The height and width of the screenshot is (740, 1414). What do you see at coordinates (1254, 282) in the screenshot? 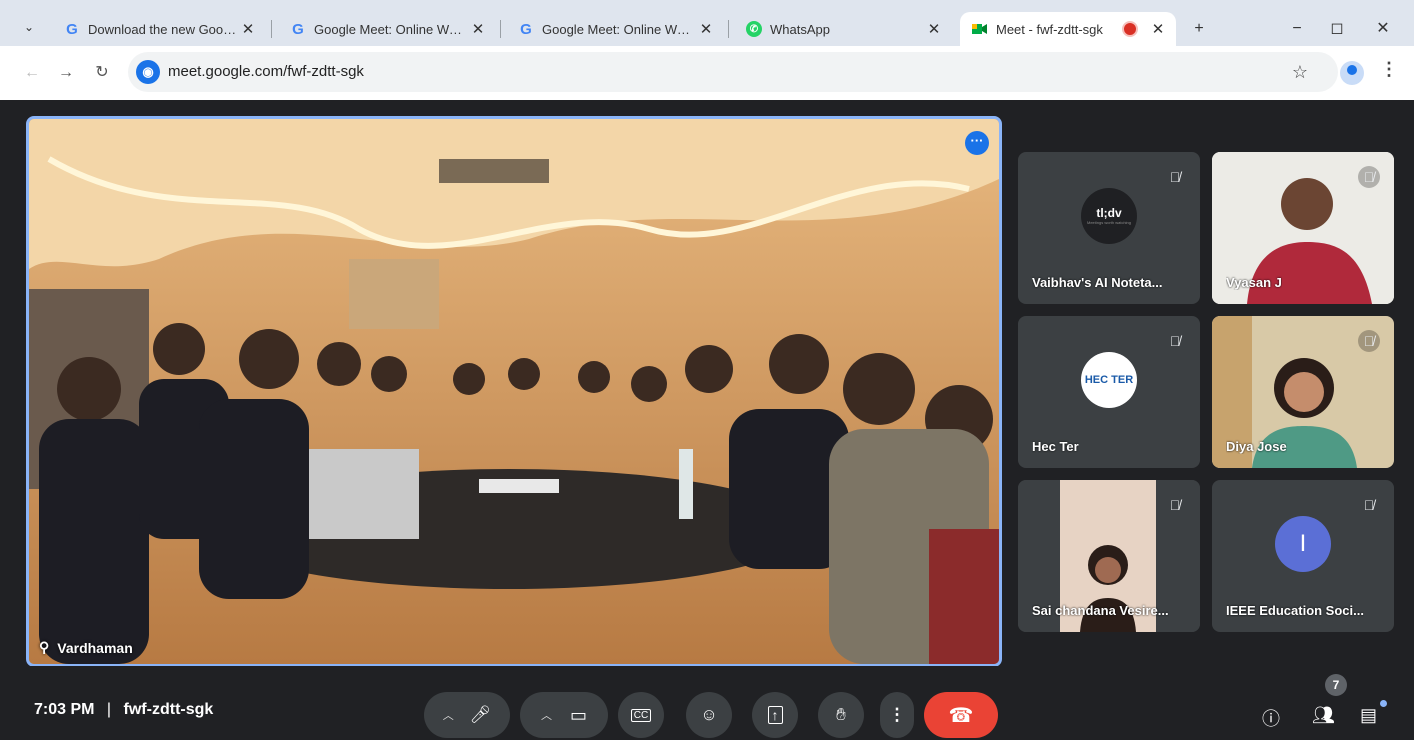
I see `participant-name: Vyasan J` at bounding box center [1254, 282].